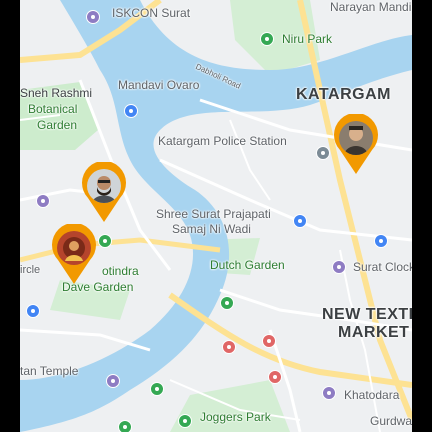  Describe the element at coordinates (33, 311) in the screenshot. I see `circle-pin-icon` at that location.